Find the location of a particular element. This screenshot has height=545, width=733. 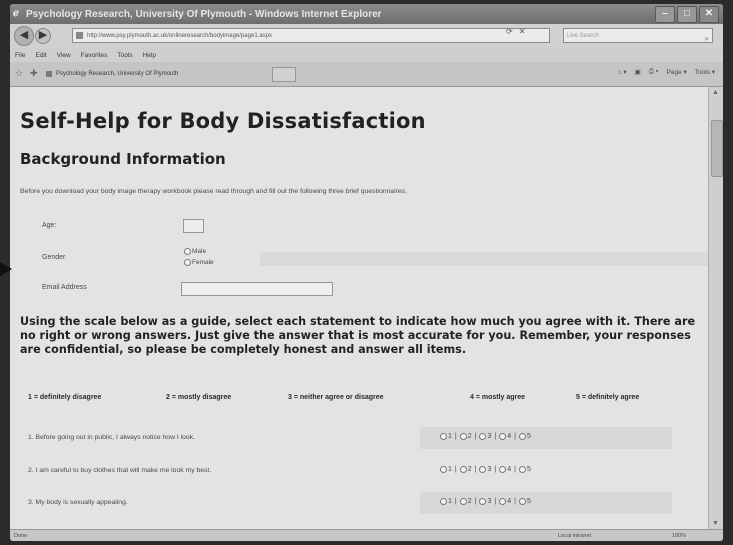

menu-tools: Tools is located at coordinates (124, 55).